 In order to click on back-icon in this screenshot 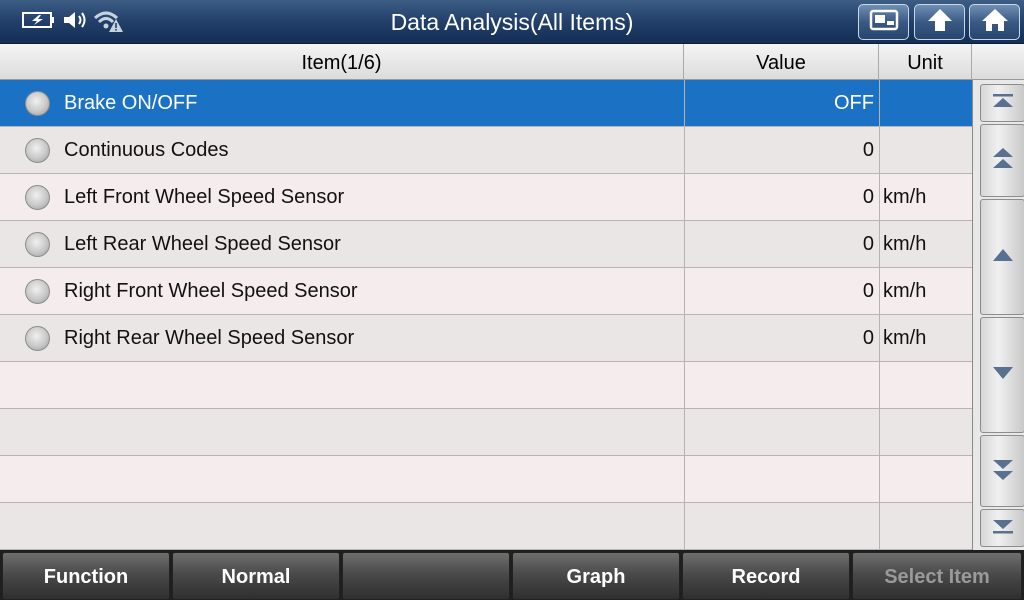, I will do `click(940, 22)`.